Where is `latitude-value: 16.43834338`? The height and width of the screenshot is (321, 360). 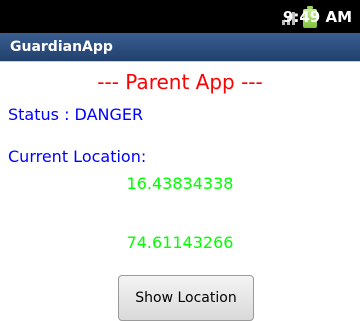
latitude-value: 16.43834338 is located at coordinates (180, 183).